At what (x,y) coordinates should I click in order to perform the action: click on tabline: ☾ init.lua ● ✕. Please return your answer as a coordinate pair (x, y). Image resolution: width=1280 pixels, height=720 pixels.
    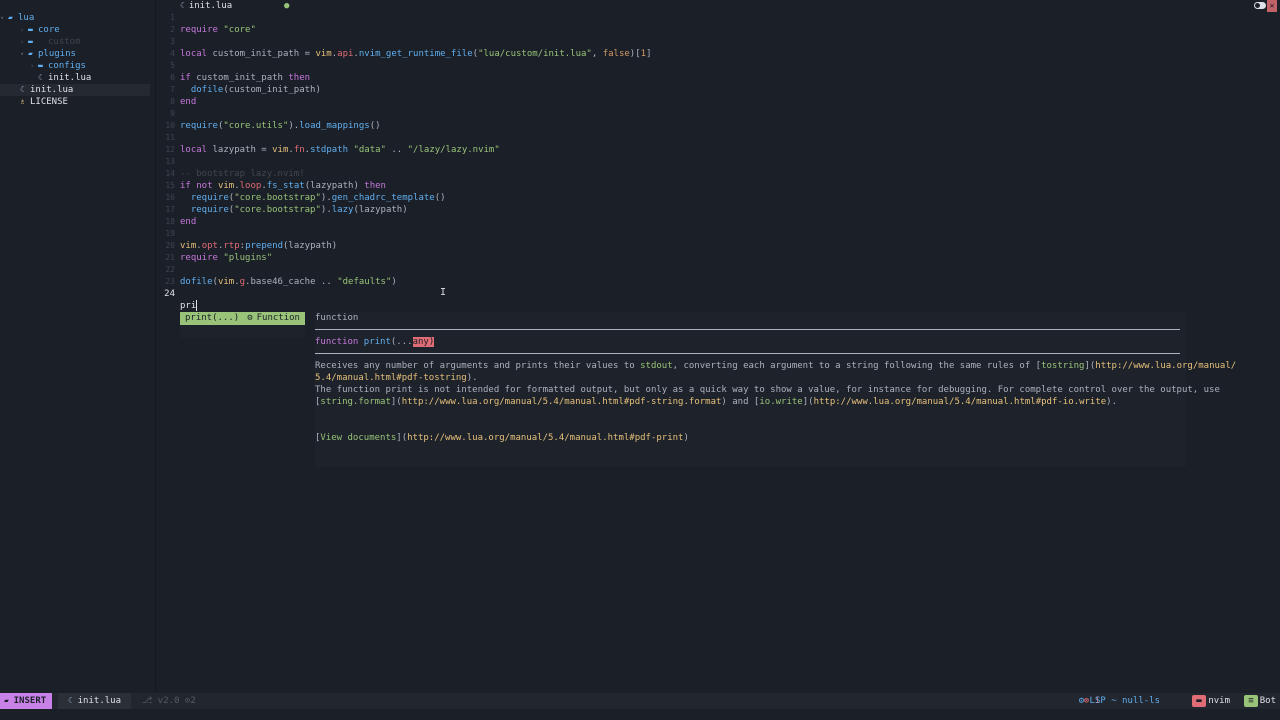
    Looking at the image, I should click on (718, 6).